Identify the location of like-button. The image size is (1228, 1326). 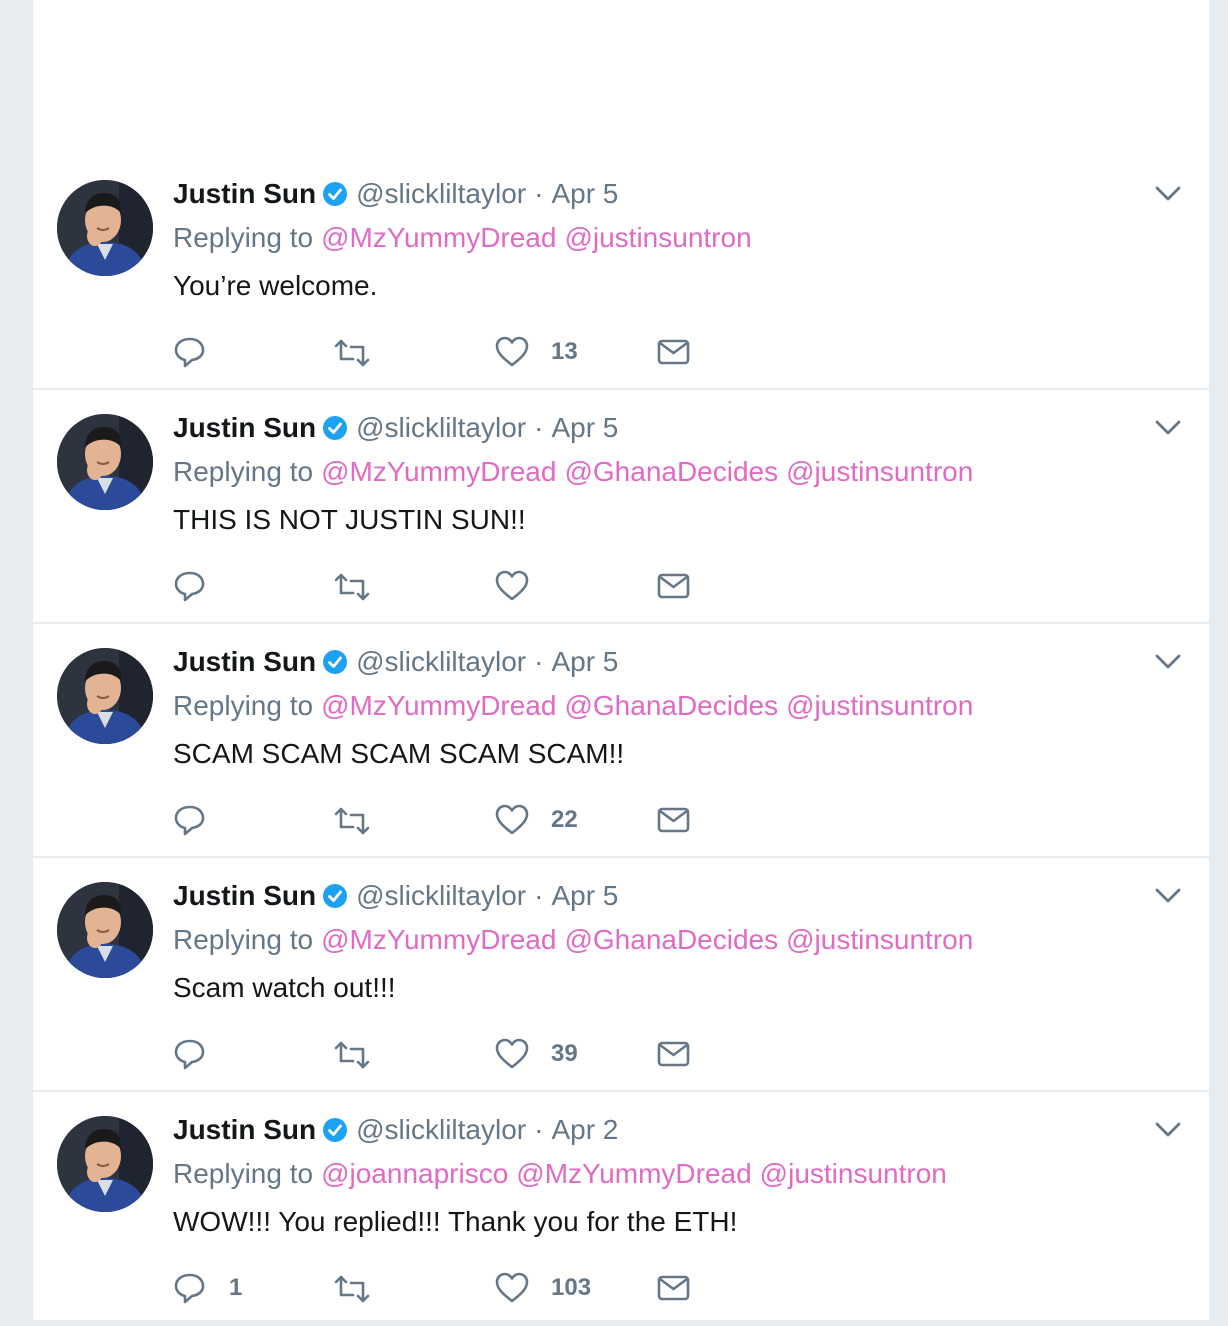
(512, 586).